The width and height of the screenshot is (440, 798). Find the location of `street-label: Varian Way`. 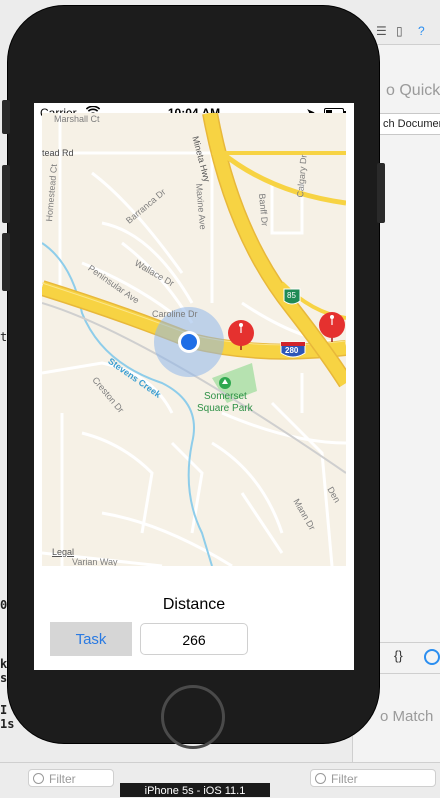

street-label: Varian Way is located at coordinates (95, 561).